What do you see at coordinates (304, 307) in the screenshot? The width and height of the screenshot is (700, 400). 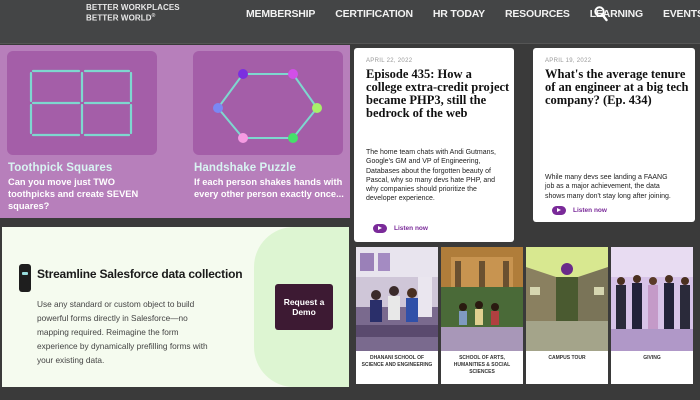 I see `request-demo-button: Request a Demo` at bounding box center [304, 307].